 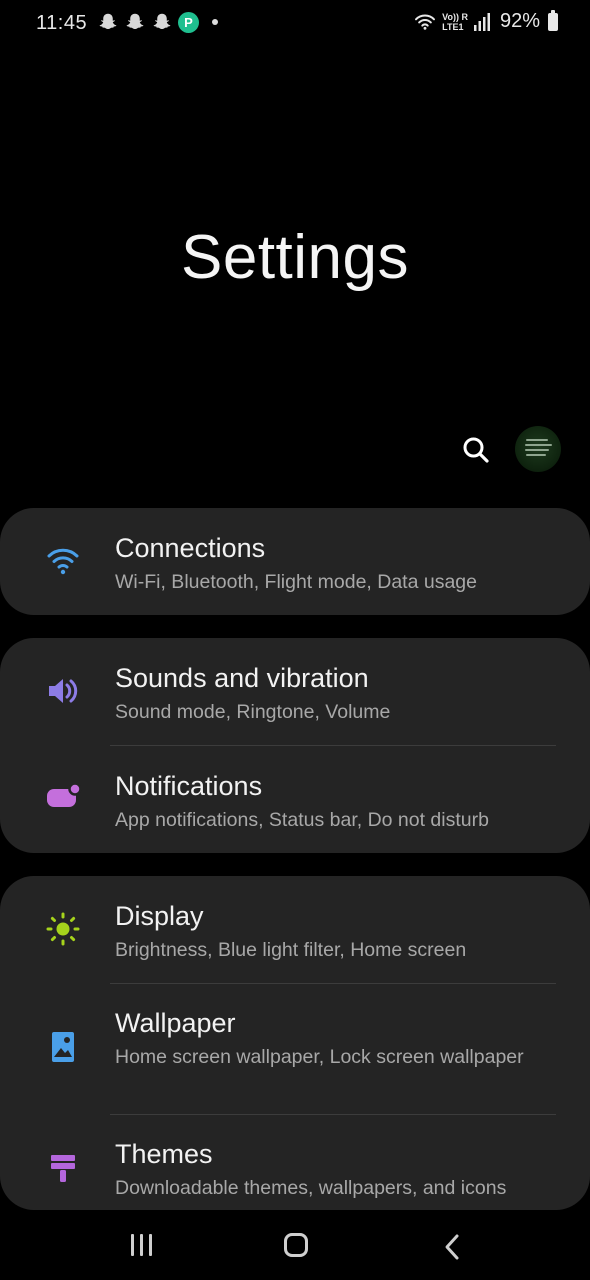 What do you see at coordinates (63, 797) in the screenshot?
I see `notification-icon` at bounding box center [63, 797].